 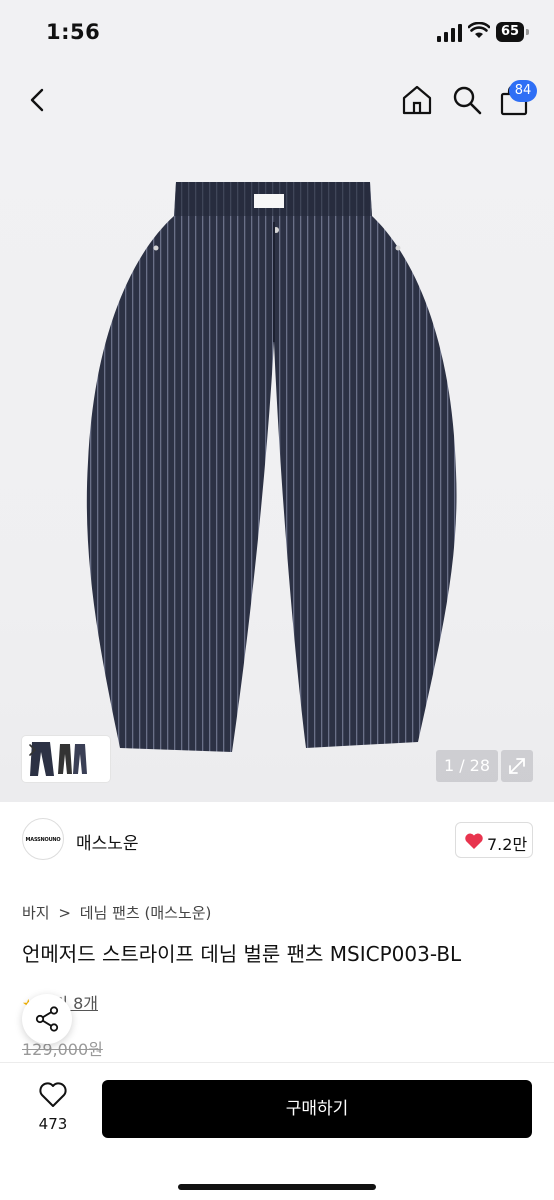 What do you see at coordinates (474, 841) in the screenshot?
I see `heart-filled-icon` at bounding box center [474, 841].